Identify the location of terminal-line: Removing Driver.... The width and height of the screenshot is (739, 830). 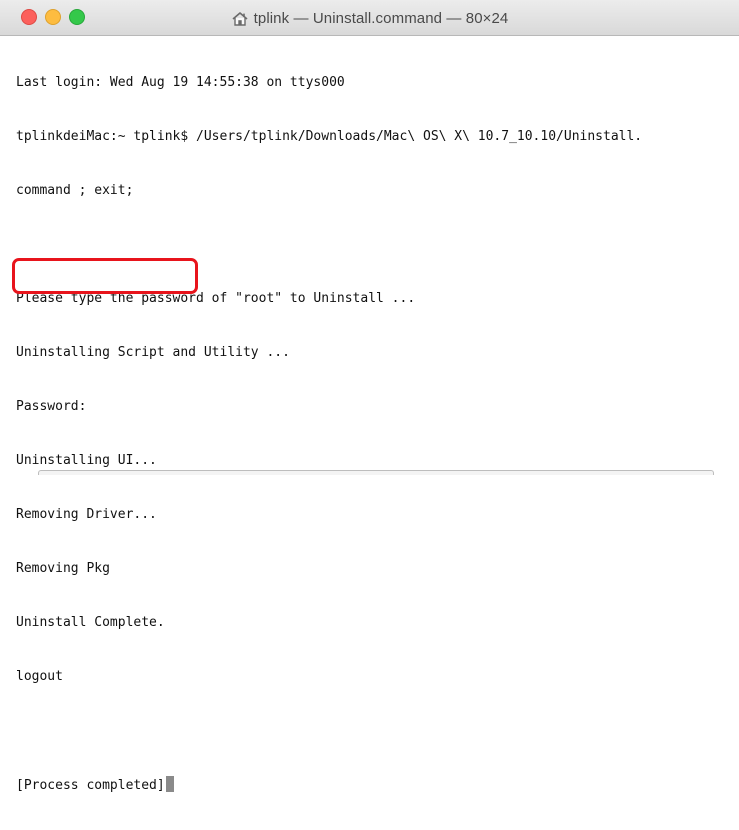
(86, 514).